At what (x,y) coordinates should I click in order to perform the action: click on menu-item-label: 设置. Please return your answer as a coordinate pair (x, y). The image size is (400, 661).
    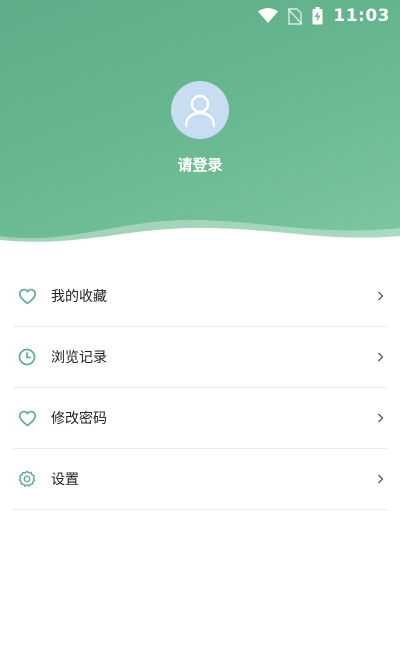
    Looking at the image, I should click on (65, 480).